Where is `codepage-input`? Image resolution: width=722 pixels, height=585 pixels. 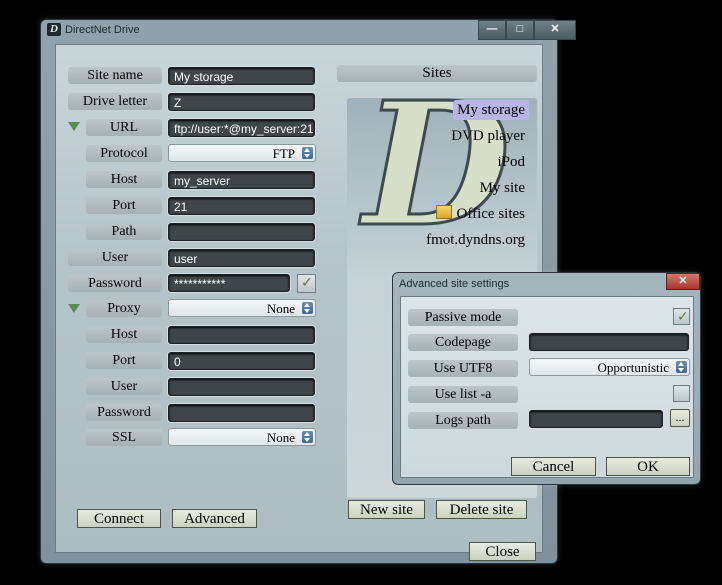
codepage-input is located at coordinates (609, 342).